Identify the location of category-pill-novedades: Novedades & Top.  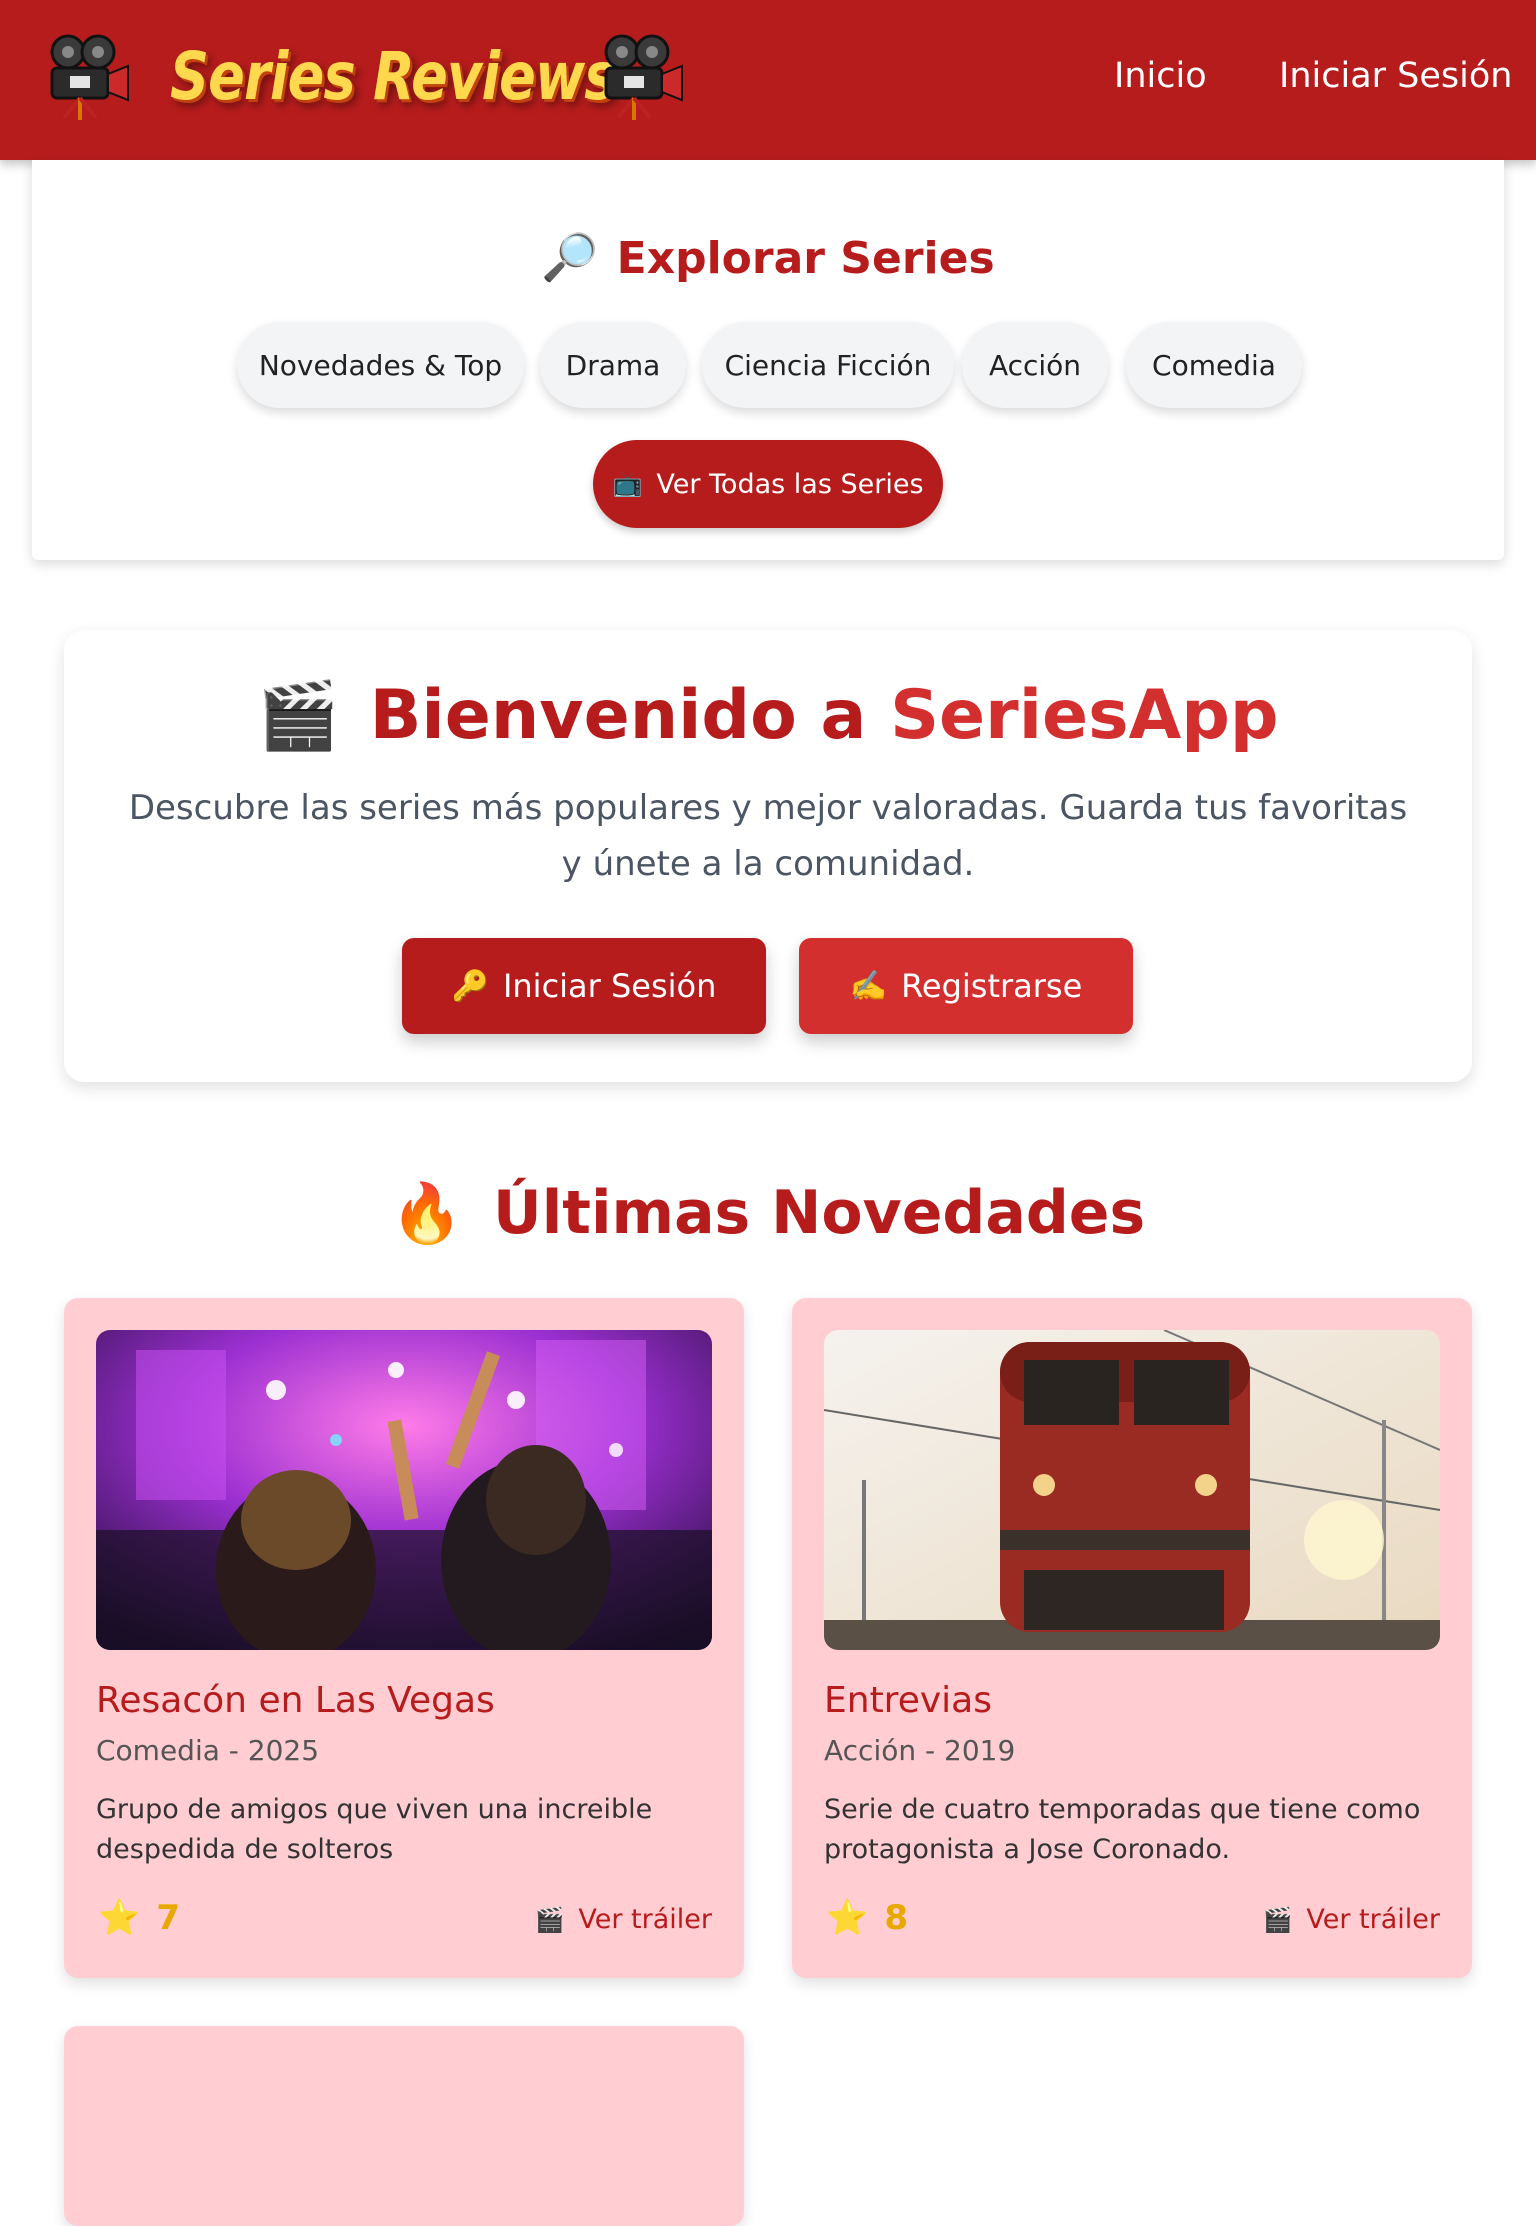
(380, 365).